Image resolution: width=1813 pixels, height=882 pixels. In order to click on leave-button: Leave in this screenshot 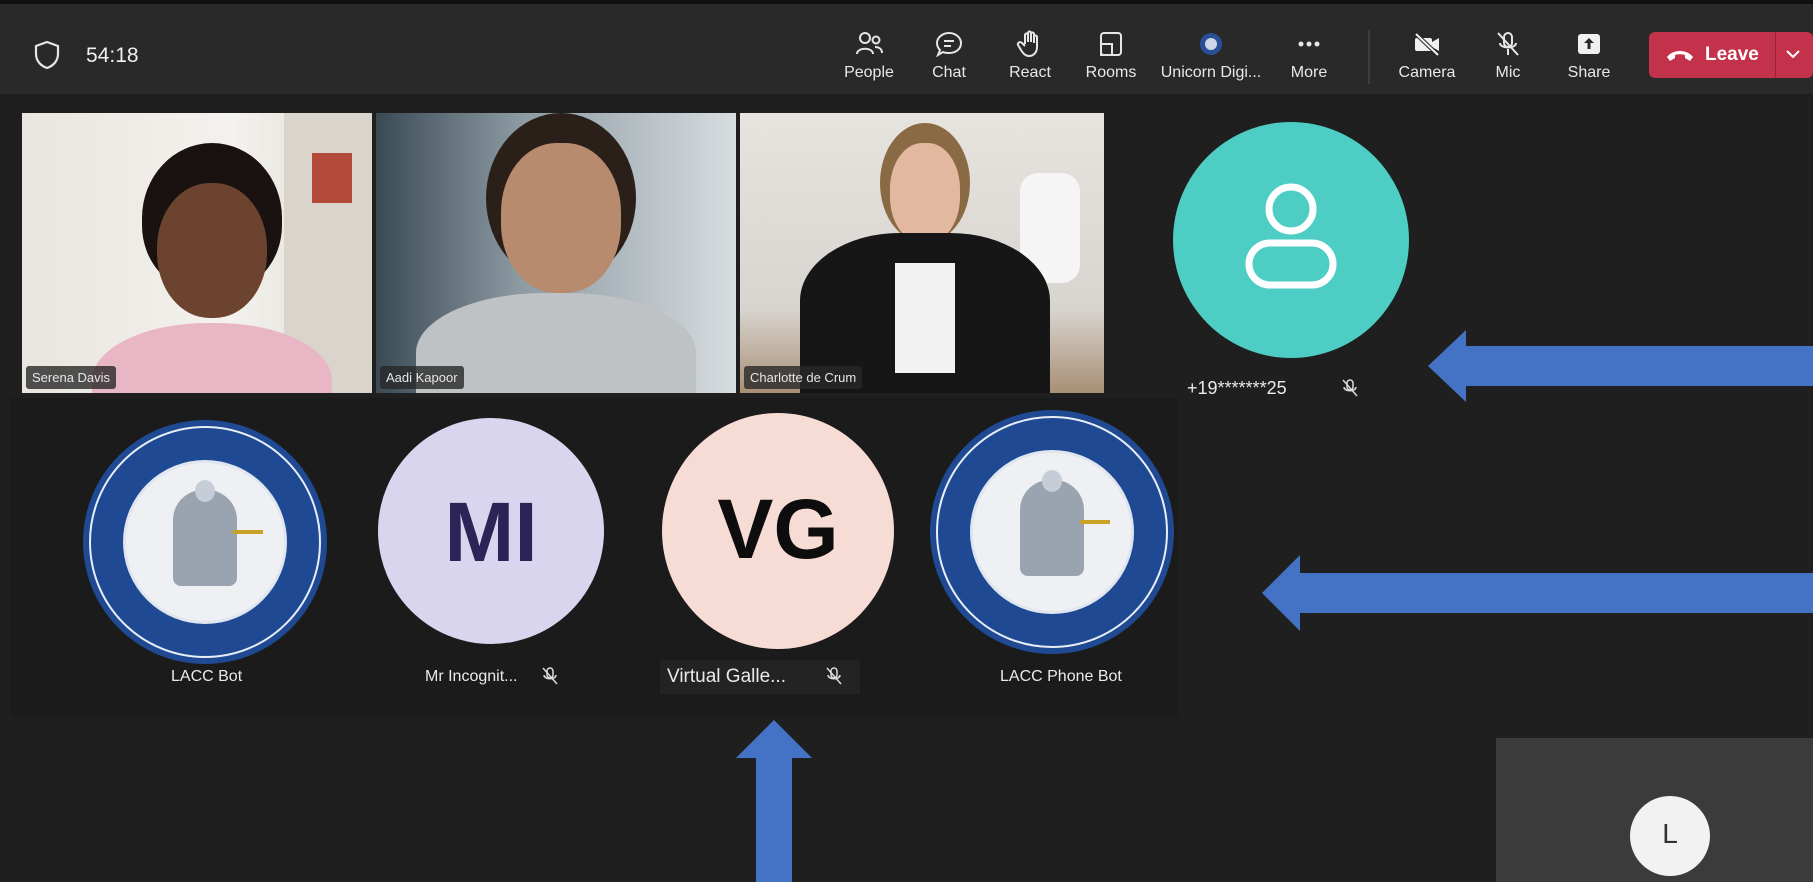, I will do `click(1731, 55)`.